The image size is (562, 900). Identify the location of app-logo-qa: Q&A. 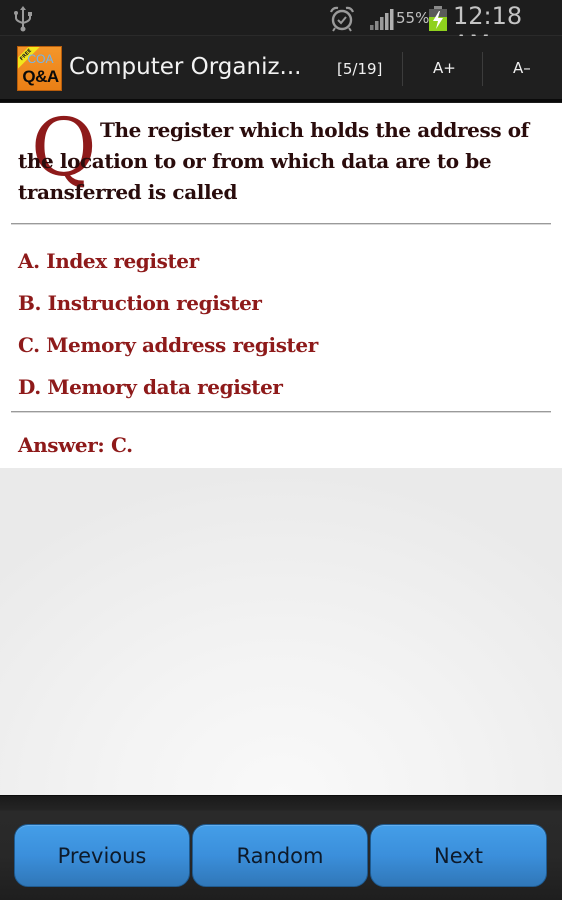
(40, 76).